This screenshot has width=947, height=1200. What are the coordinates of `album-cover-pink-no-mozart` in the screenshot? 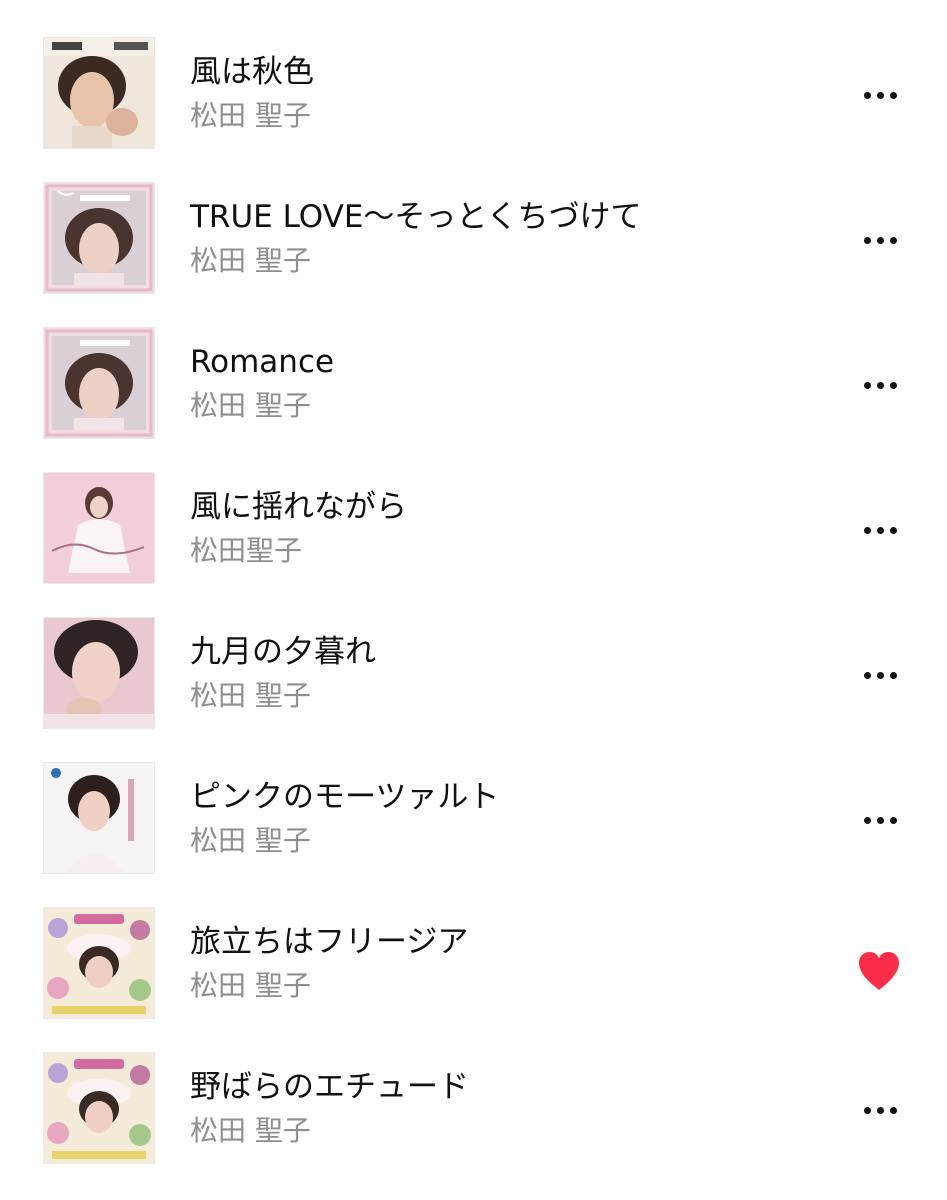 It's located at (99, 818).